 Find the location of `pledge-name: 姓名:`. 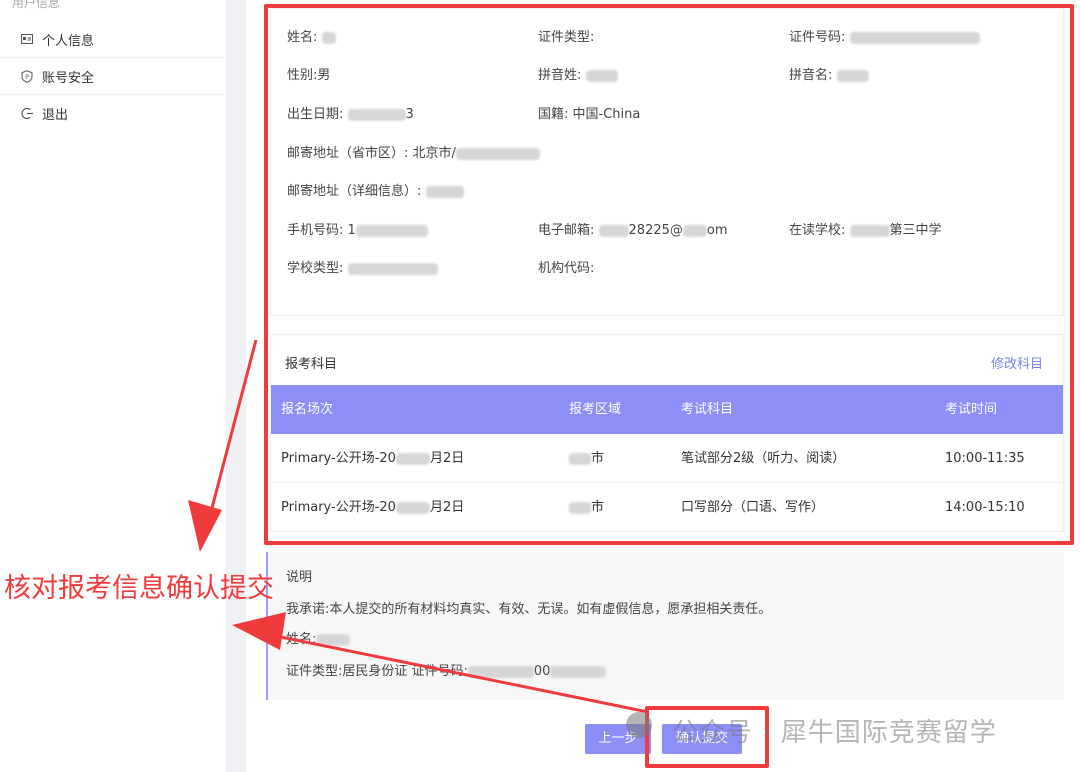

pledge-name: 姓名: is located at coordinates (318, 637).